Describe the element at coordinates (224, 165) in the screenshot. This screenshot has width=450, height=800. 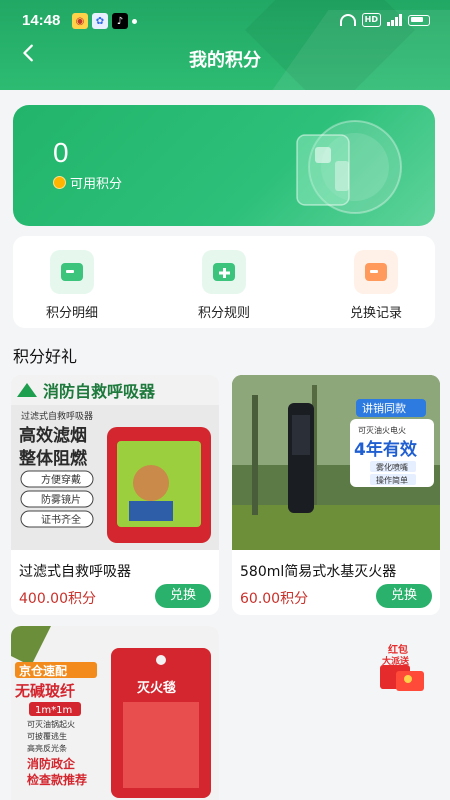
I see `points-card: 0 可用积分` at that location.